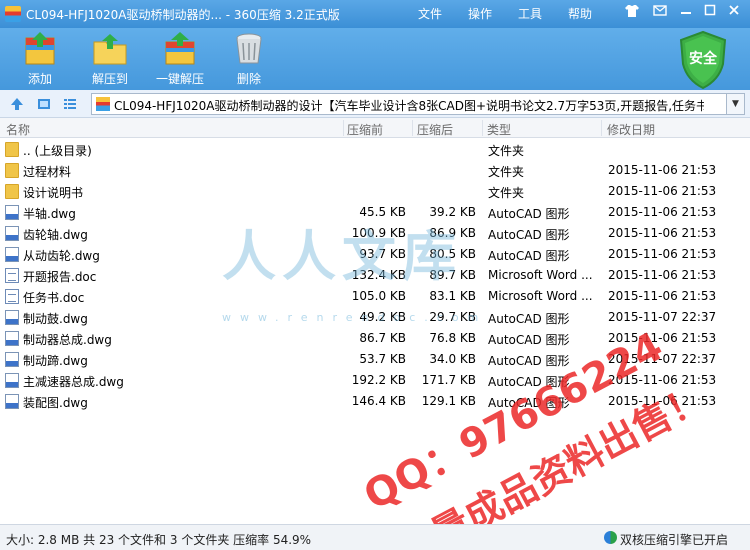 The height and width of the screenshot is (550, 750). I want to click on one-click-extract-icon, so click(180, 49).